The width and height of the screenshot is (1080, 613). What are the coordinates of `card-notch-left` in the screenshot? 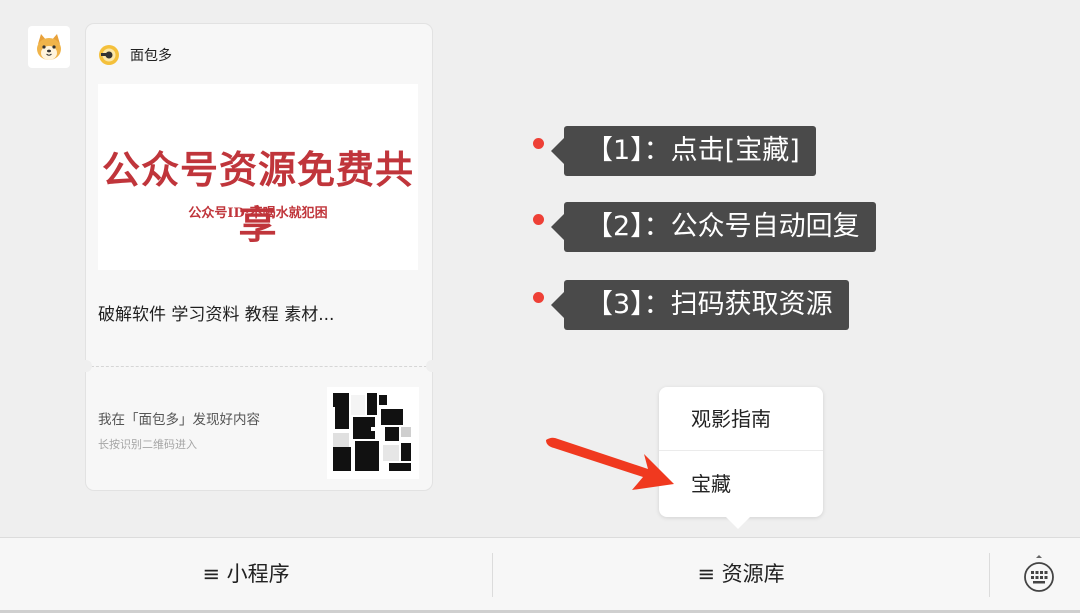 It's located at (88, 366).